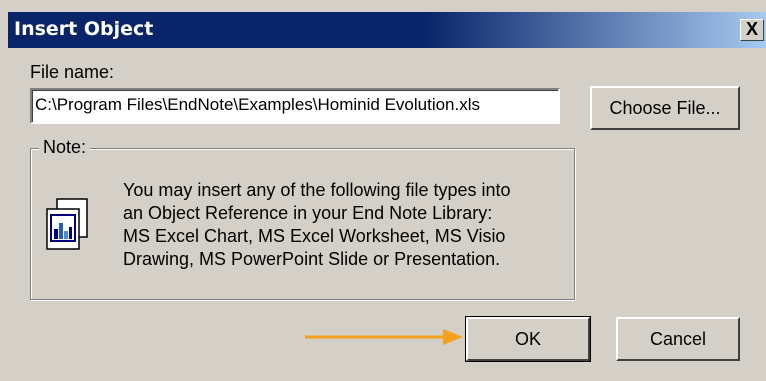 Image resolution: width=766 pixels, height=381 pixels. What do you see at coordinates (84, 29) in the screenshot?
I see `window-title: Insert Object` at bounding box center [84, 29].